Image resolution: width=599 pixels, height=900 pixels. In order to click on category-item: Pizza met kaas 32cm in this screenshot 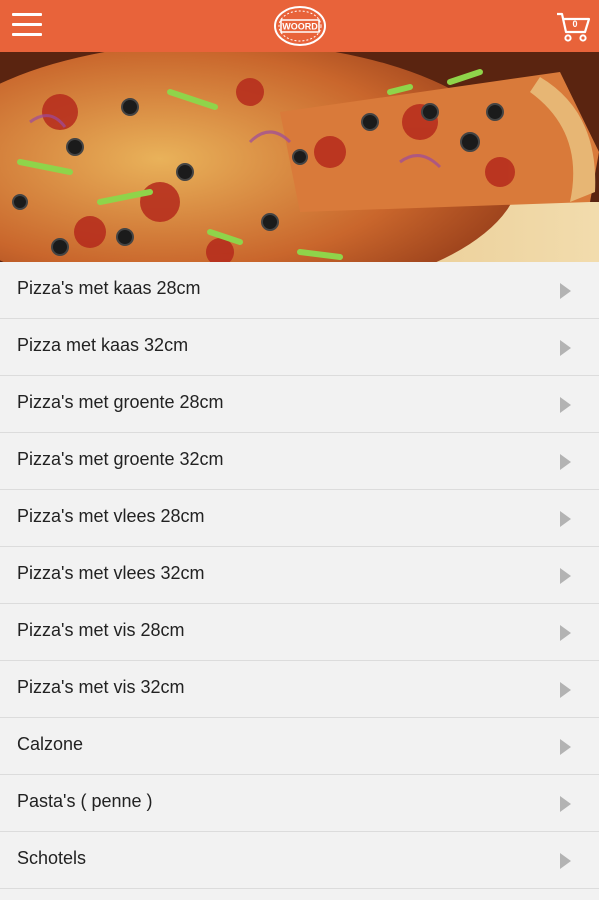, I will do `click(299, 347)`.